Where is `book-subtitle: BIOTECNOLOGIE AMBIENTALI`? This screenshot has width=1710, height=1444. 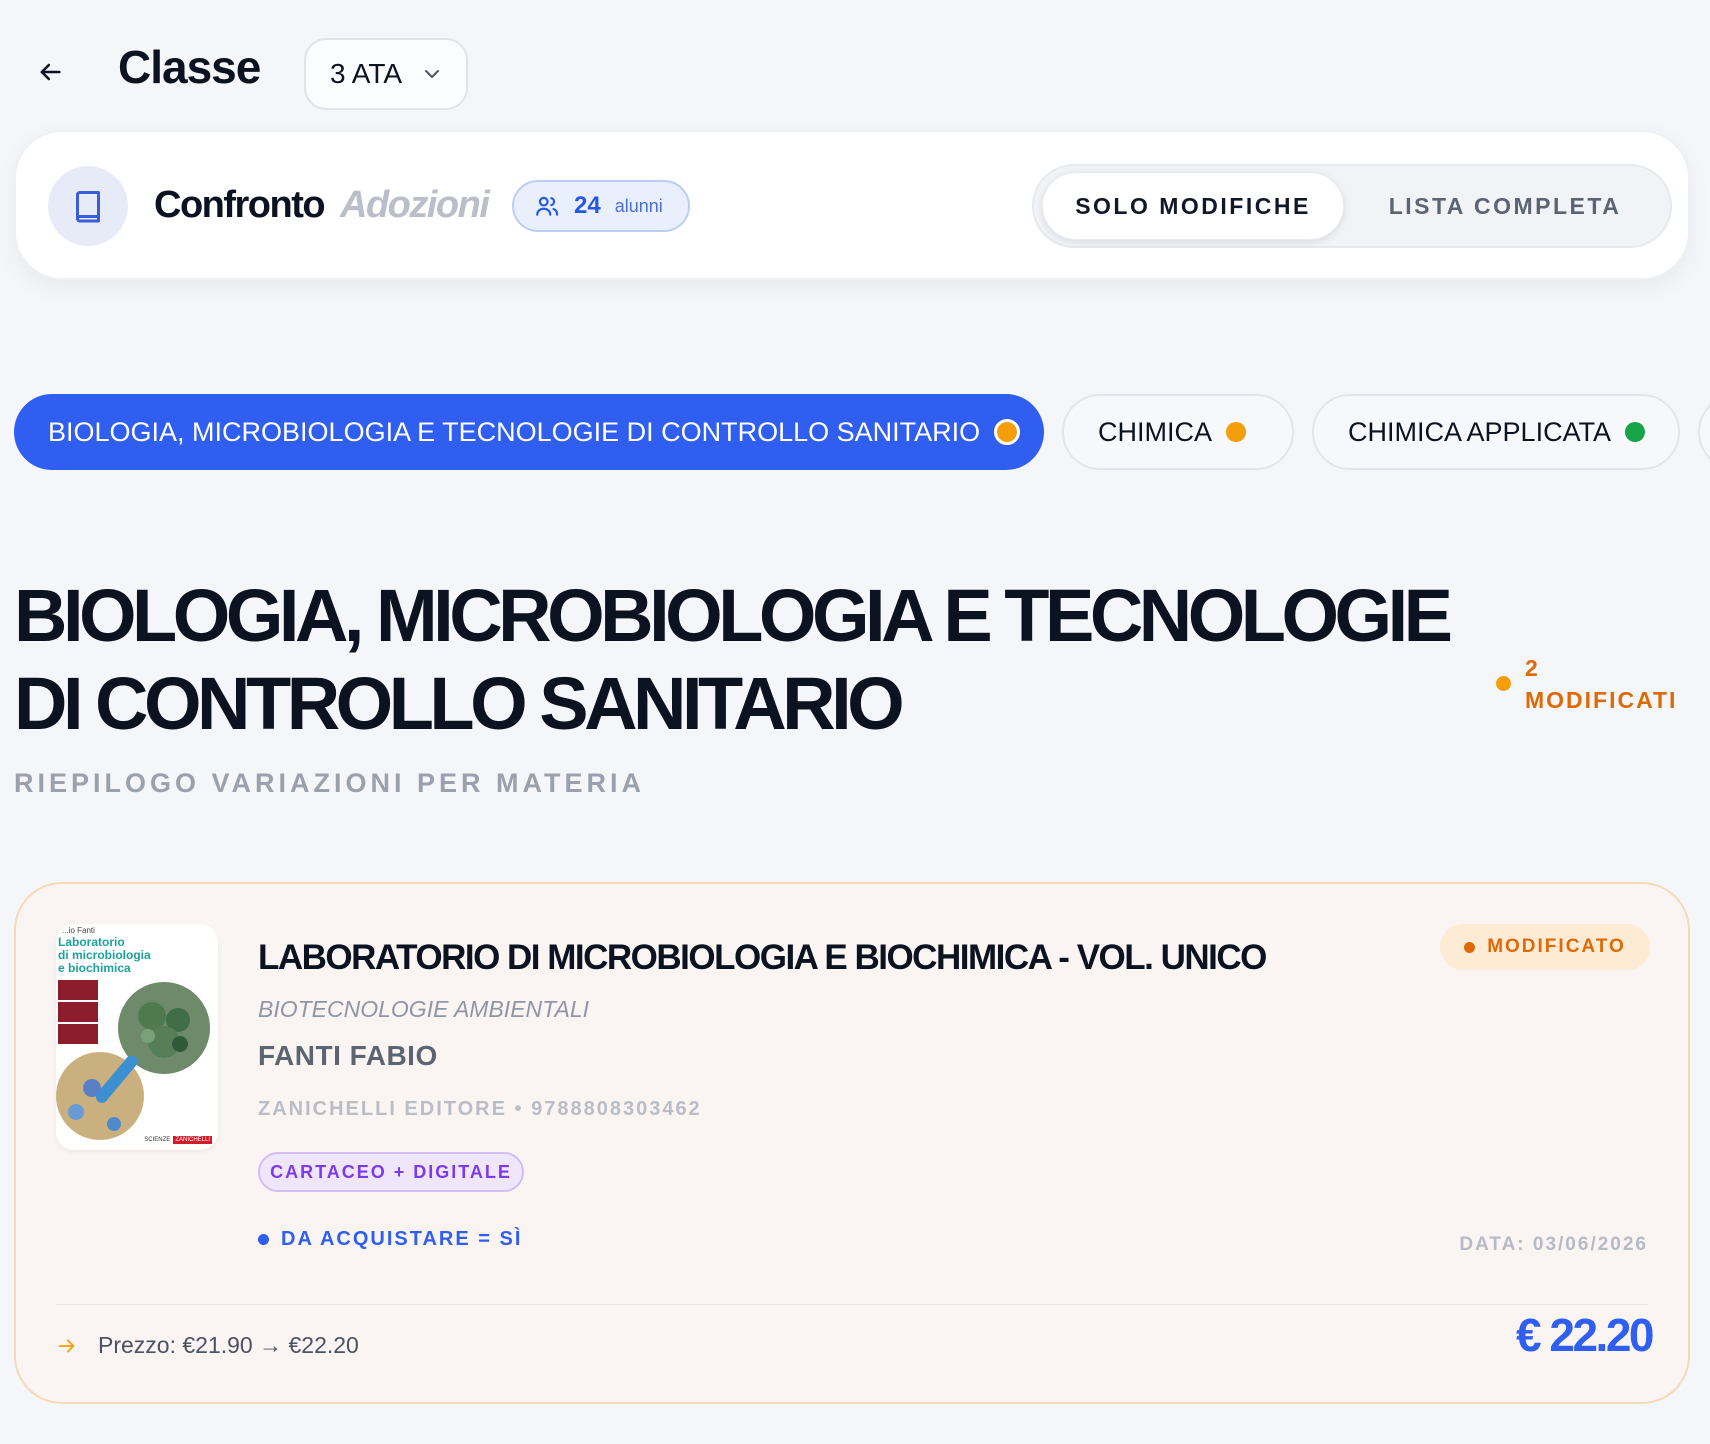 book-subtitle: BIOTECNOLOGIE AMBIENTALI is located at coordinates (424, 1009).